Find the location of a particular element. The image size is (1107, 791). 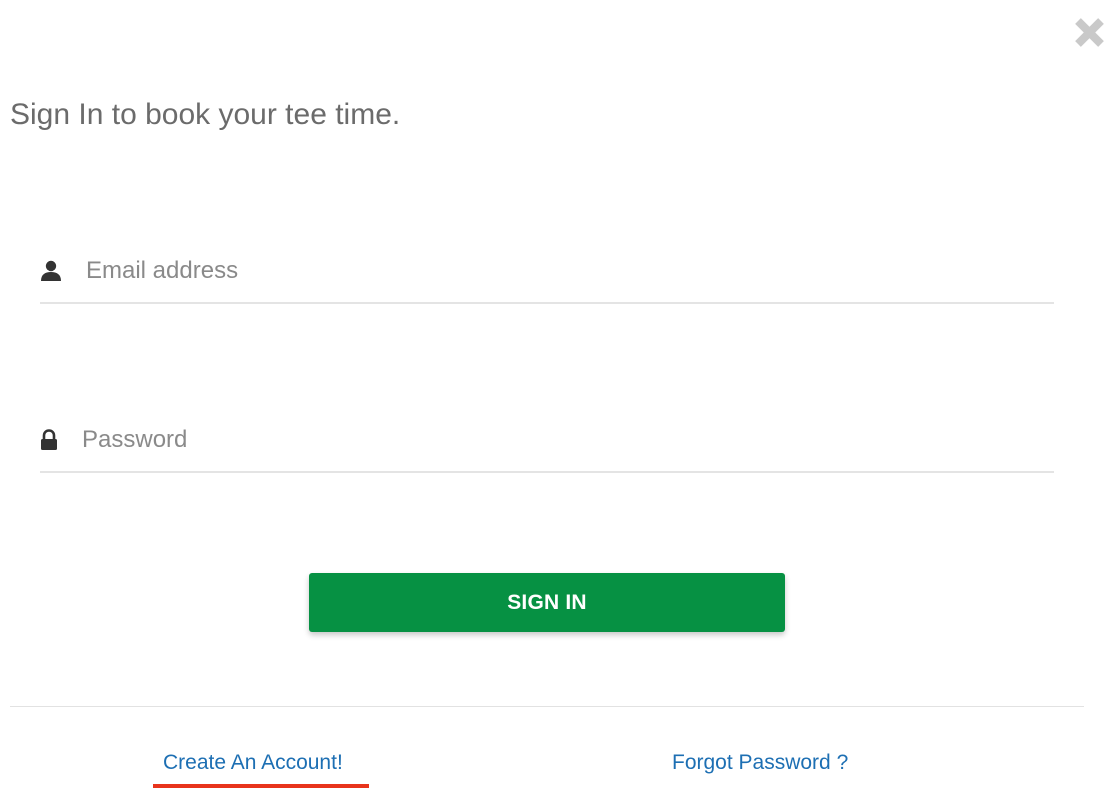

lock-icon is located at coordinates (49, 440).